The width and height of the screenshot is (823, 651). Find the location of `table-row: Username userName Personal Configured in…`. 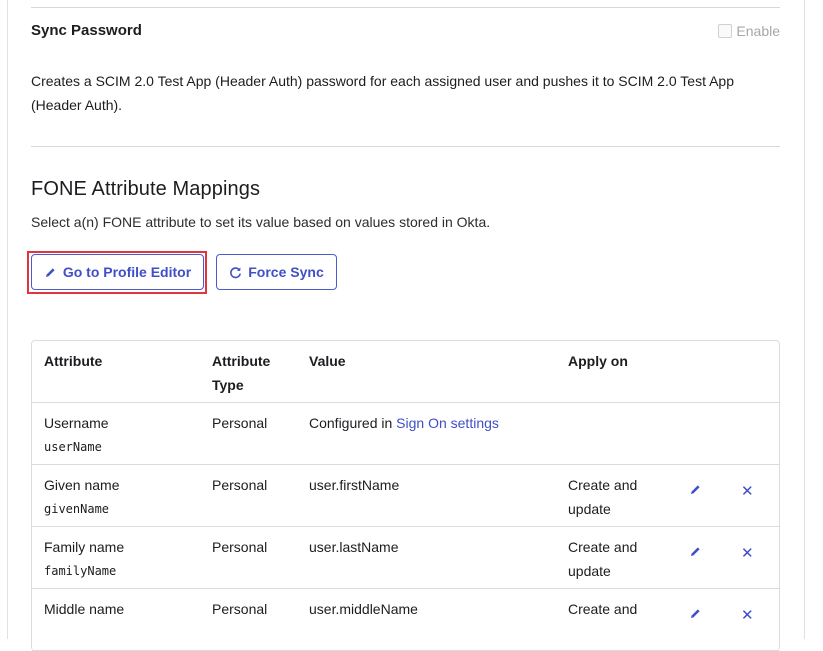

table-row: Username userName Personal Configured in… is located at coordinates (405, 434).